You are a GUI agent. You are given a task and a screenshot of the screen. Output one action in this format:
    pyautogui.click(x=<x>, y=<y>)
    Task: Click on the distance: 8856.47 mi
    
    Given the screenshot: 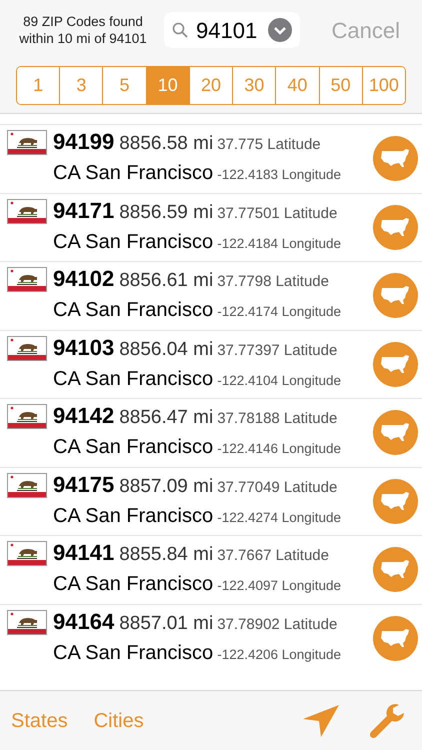 What is the action you would take?
    pyautogui.click(x=166, y=418)
    